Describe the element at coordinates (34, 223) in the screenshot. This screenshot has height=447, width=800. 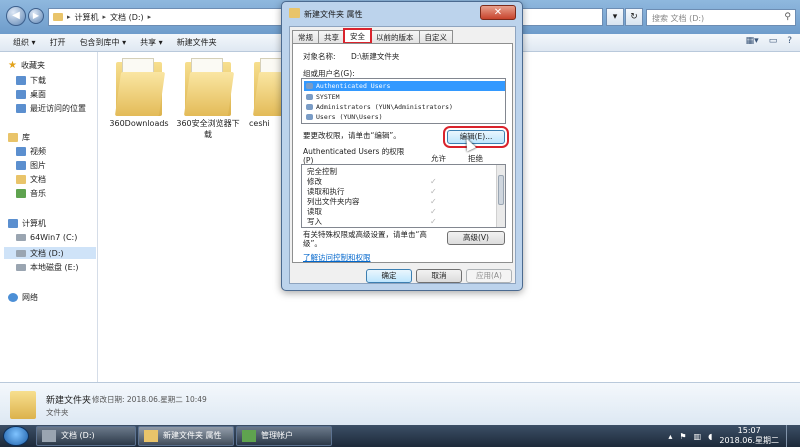
I see `nav-label: 计算机` at that location.